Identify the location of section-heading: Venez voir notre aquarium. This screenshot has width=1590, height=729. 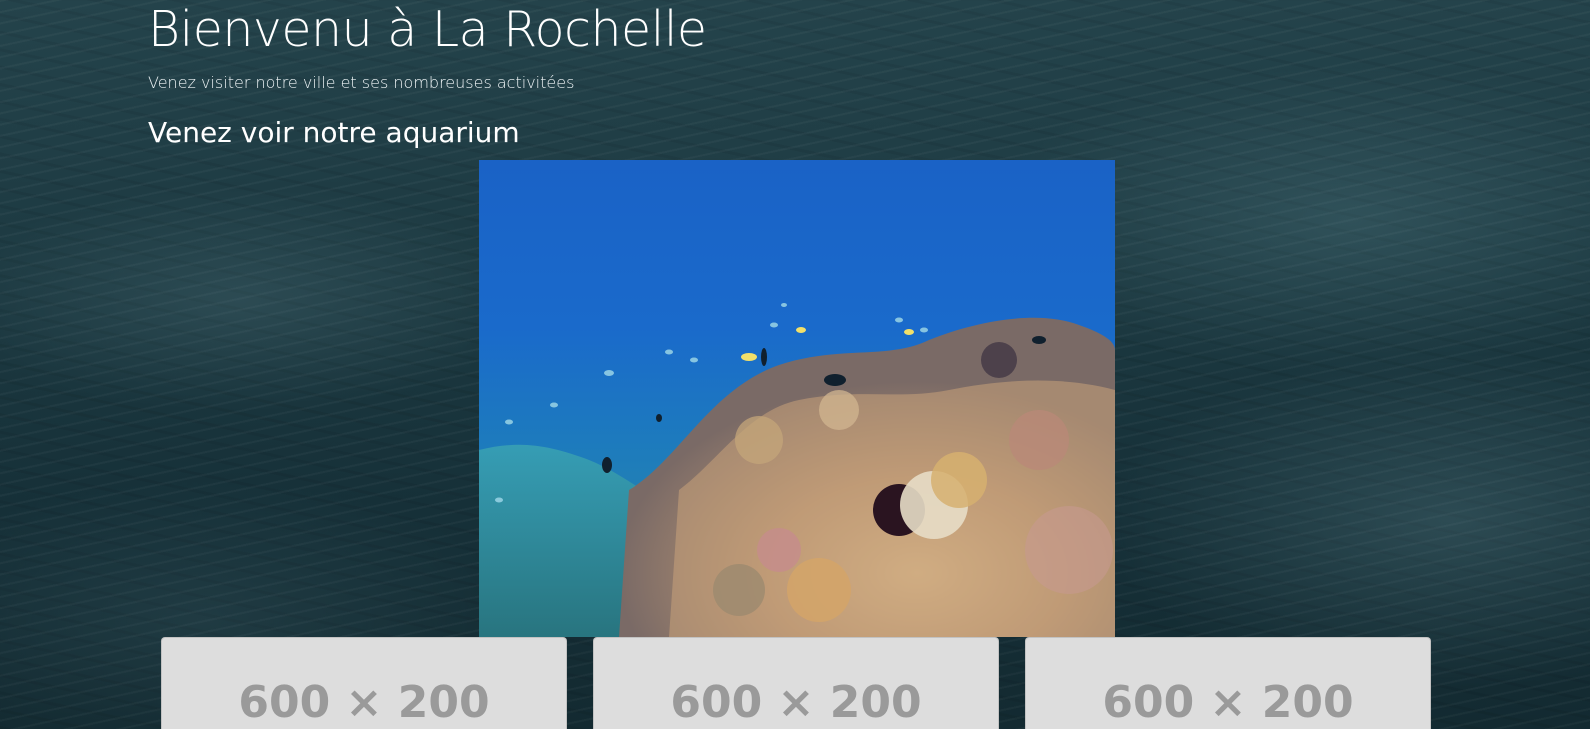
(334, 132).